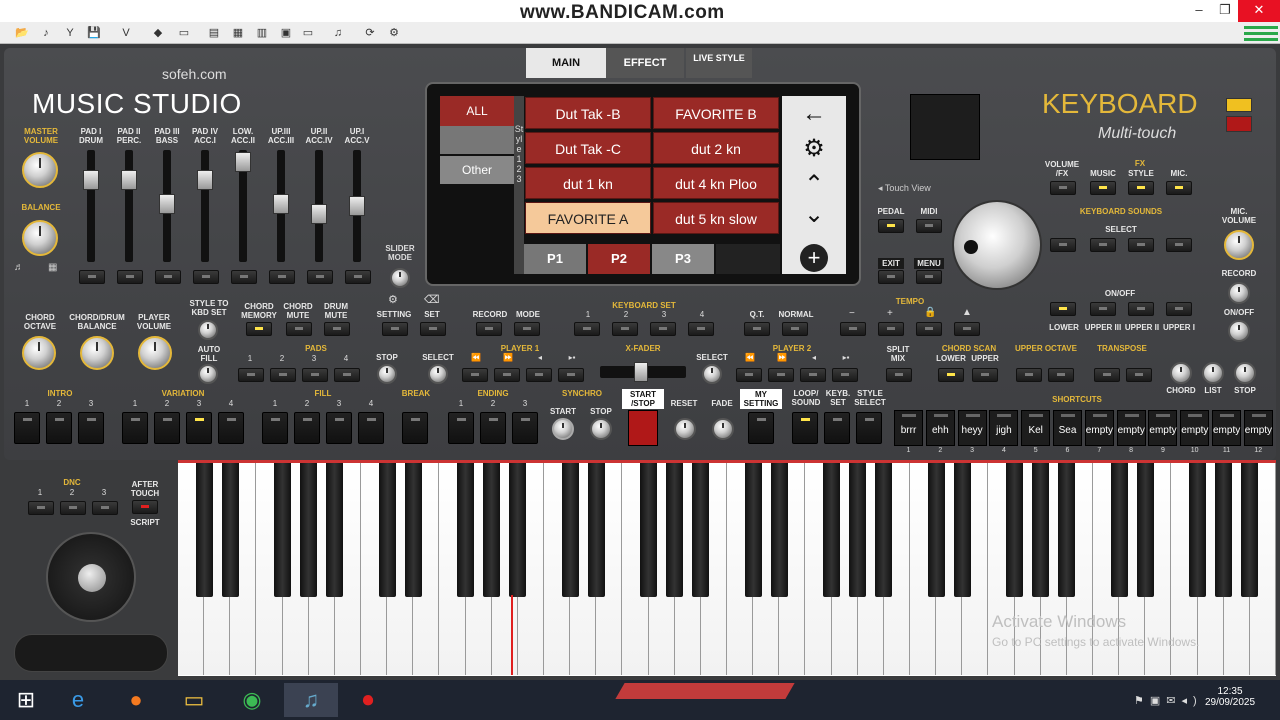  I want to click on page-tab-1: P1, so click(555, 259).